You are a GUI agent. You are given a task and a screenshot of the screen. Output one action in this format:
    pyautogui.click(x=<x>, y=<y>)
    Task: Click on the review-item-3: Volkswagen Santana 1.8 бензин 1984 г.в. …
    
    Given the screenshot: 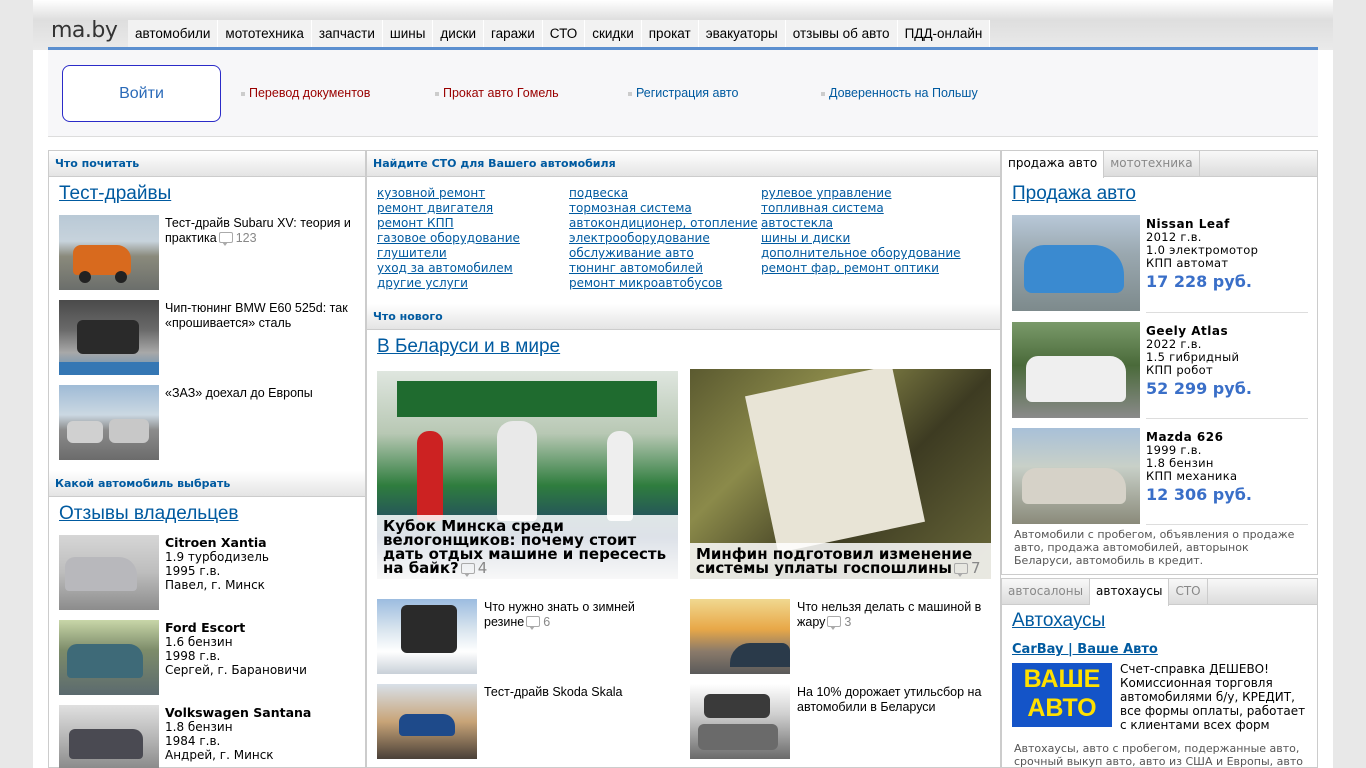 What is the action you would take?
    pyautogui.click(x=262, y=734)
    